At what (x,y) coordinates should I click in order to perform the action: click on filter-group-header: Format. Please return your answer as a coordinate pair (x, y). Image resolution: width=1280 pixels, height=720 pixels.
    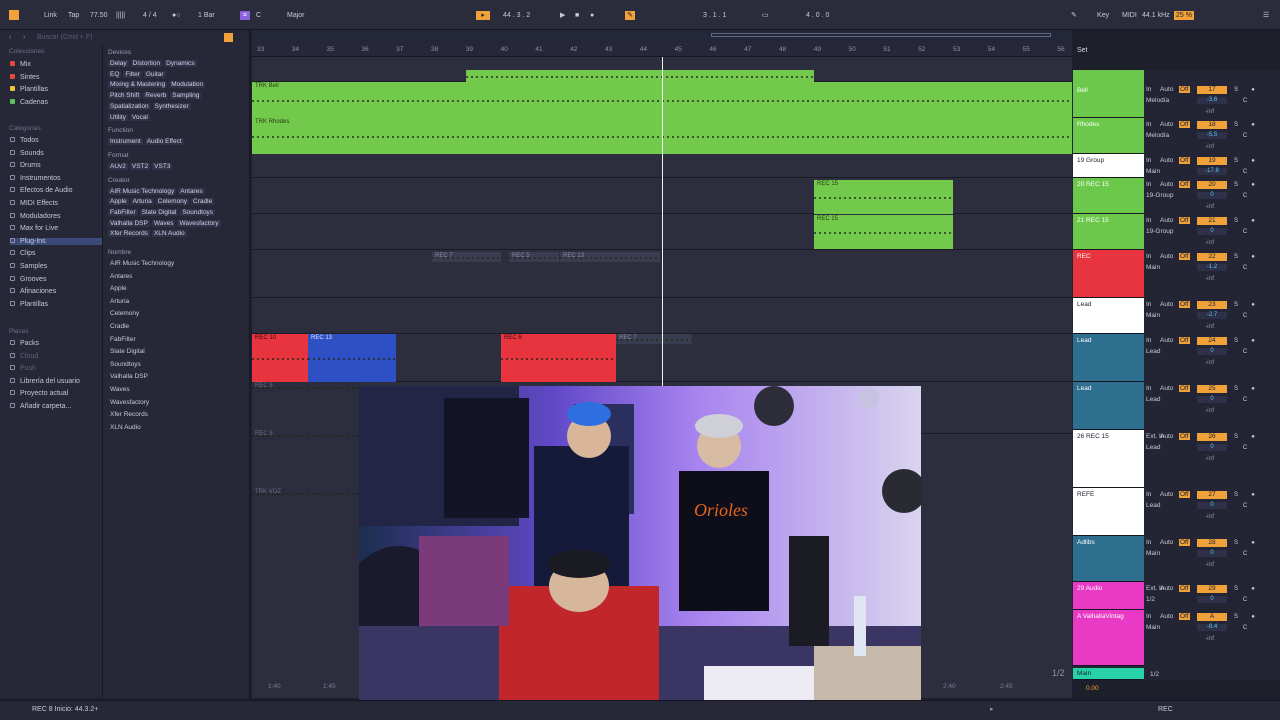
    Looking at the image, I should click on (118, 155).